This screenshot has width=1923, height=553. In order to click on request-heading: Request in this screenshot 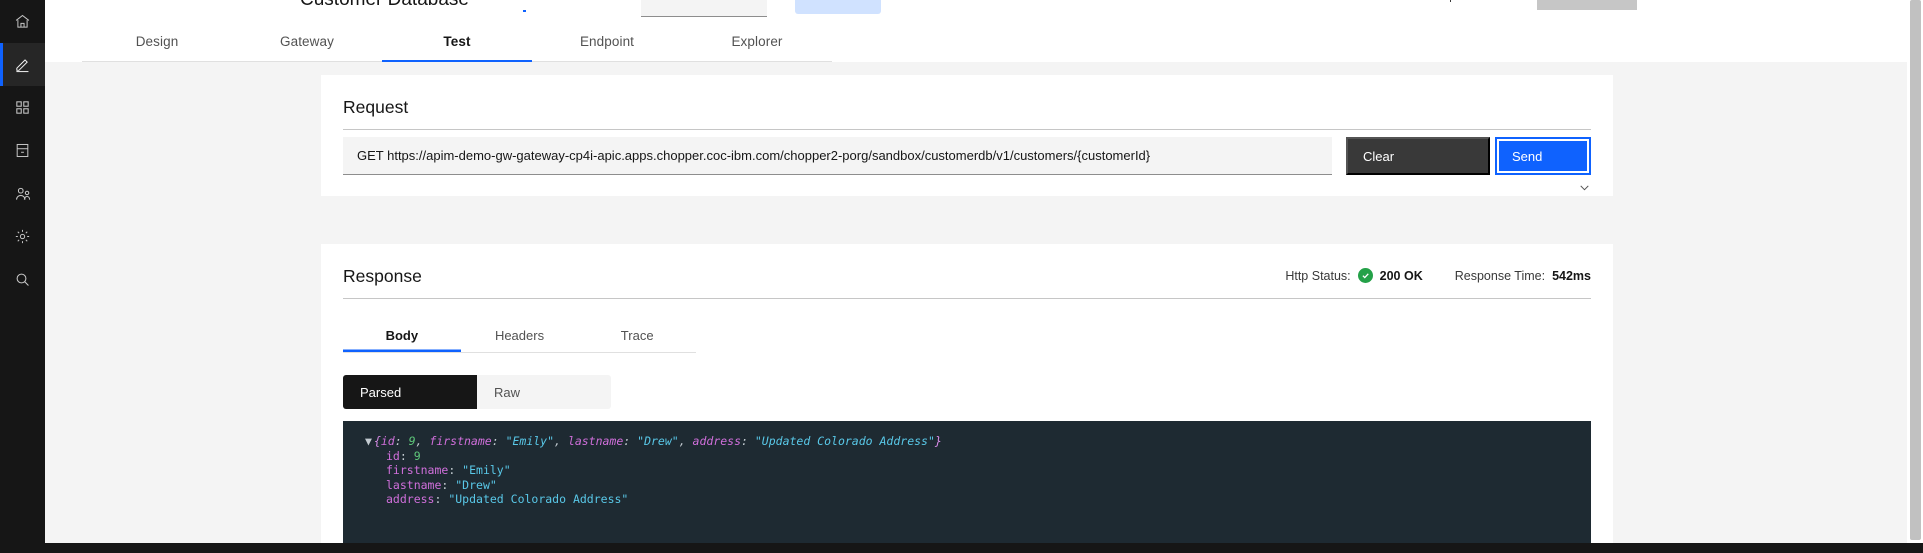, I will do `click(967, 102)`.